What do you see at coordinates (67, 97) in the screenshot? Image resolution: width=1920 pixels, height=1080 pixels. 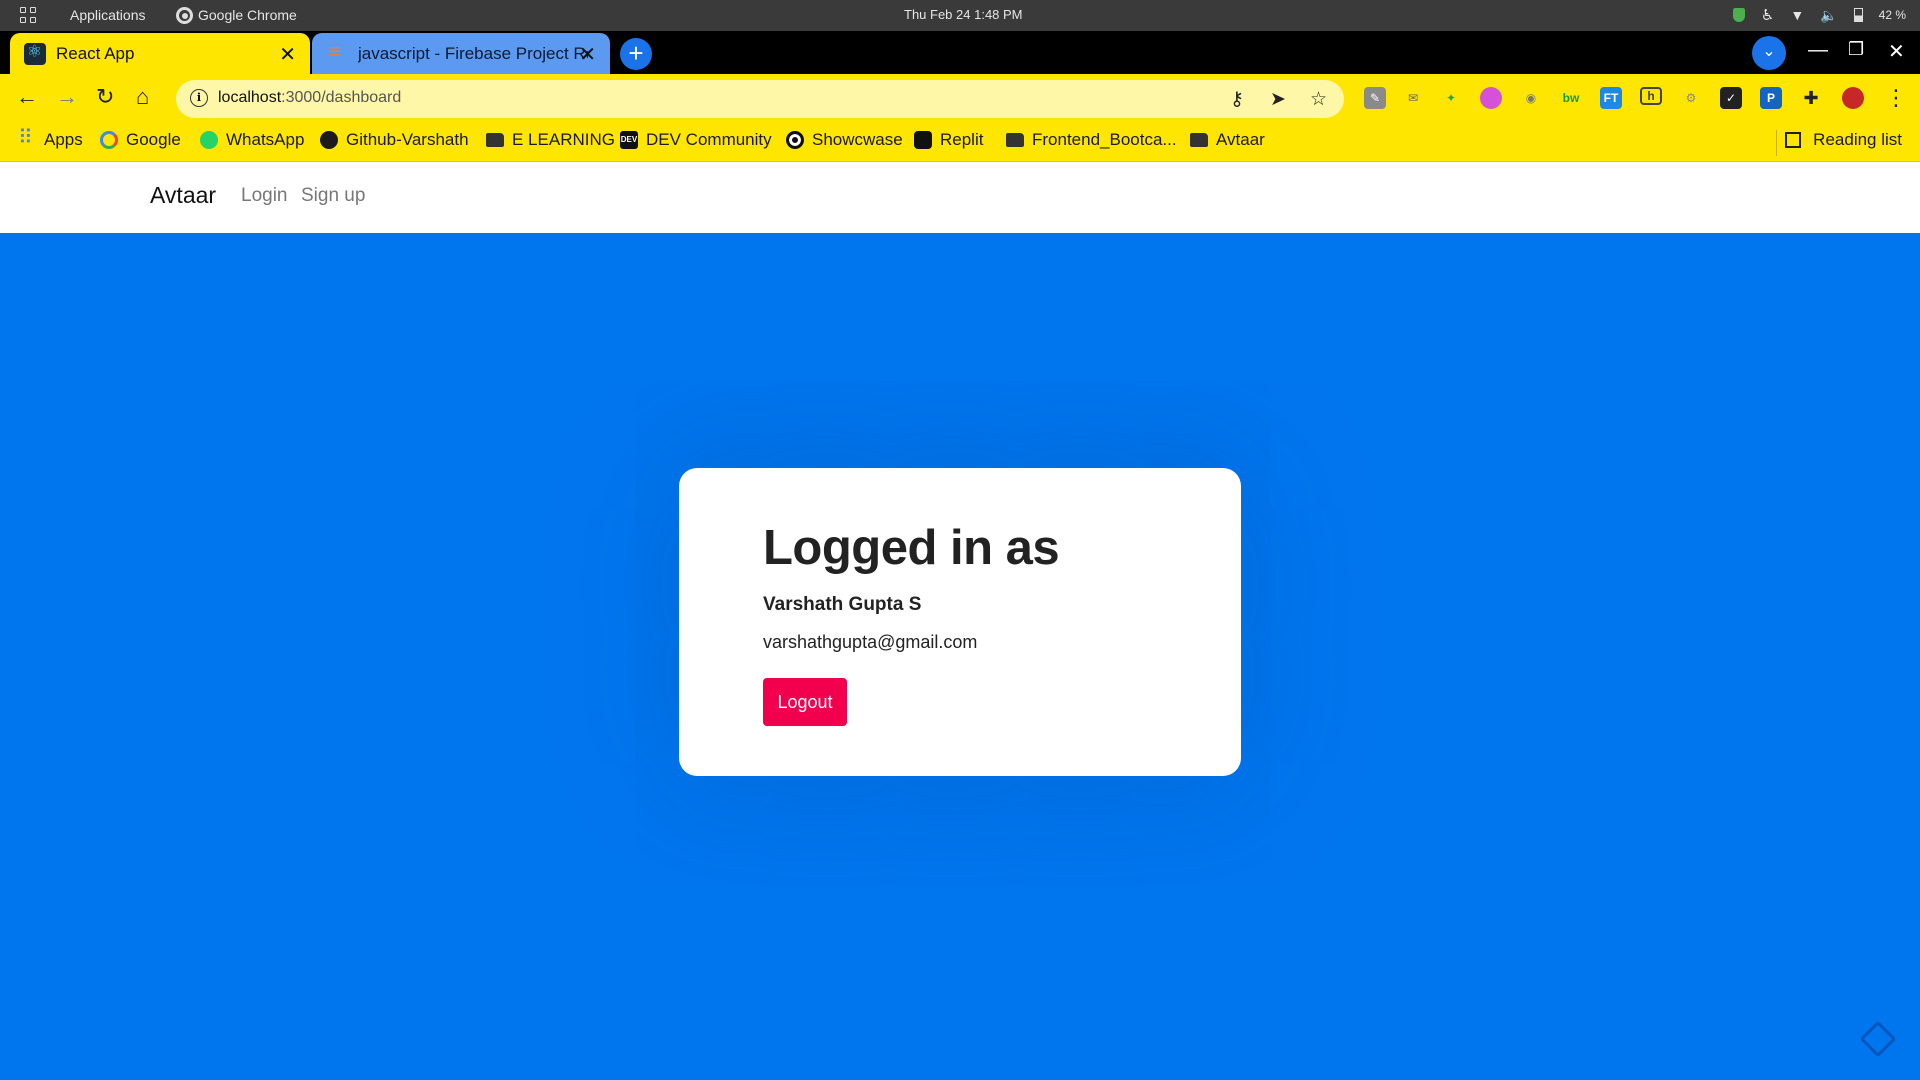 I see `forward-icon: →` at bounding box center [67, 97].